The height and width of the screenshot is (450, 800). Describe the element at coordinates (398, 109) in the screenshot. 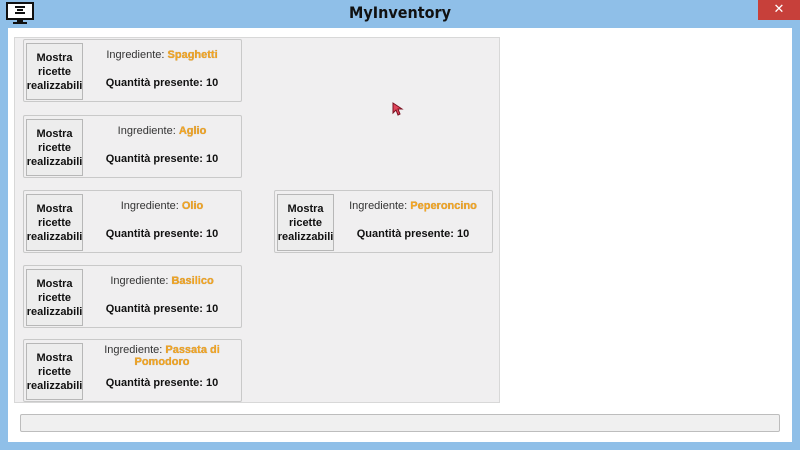

I see `mouse-cursor-icon` at that location.